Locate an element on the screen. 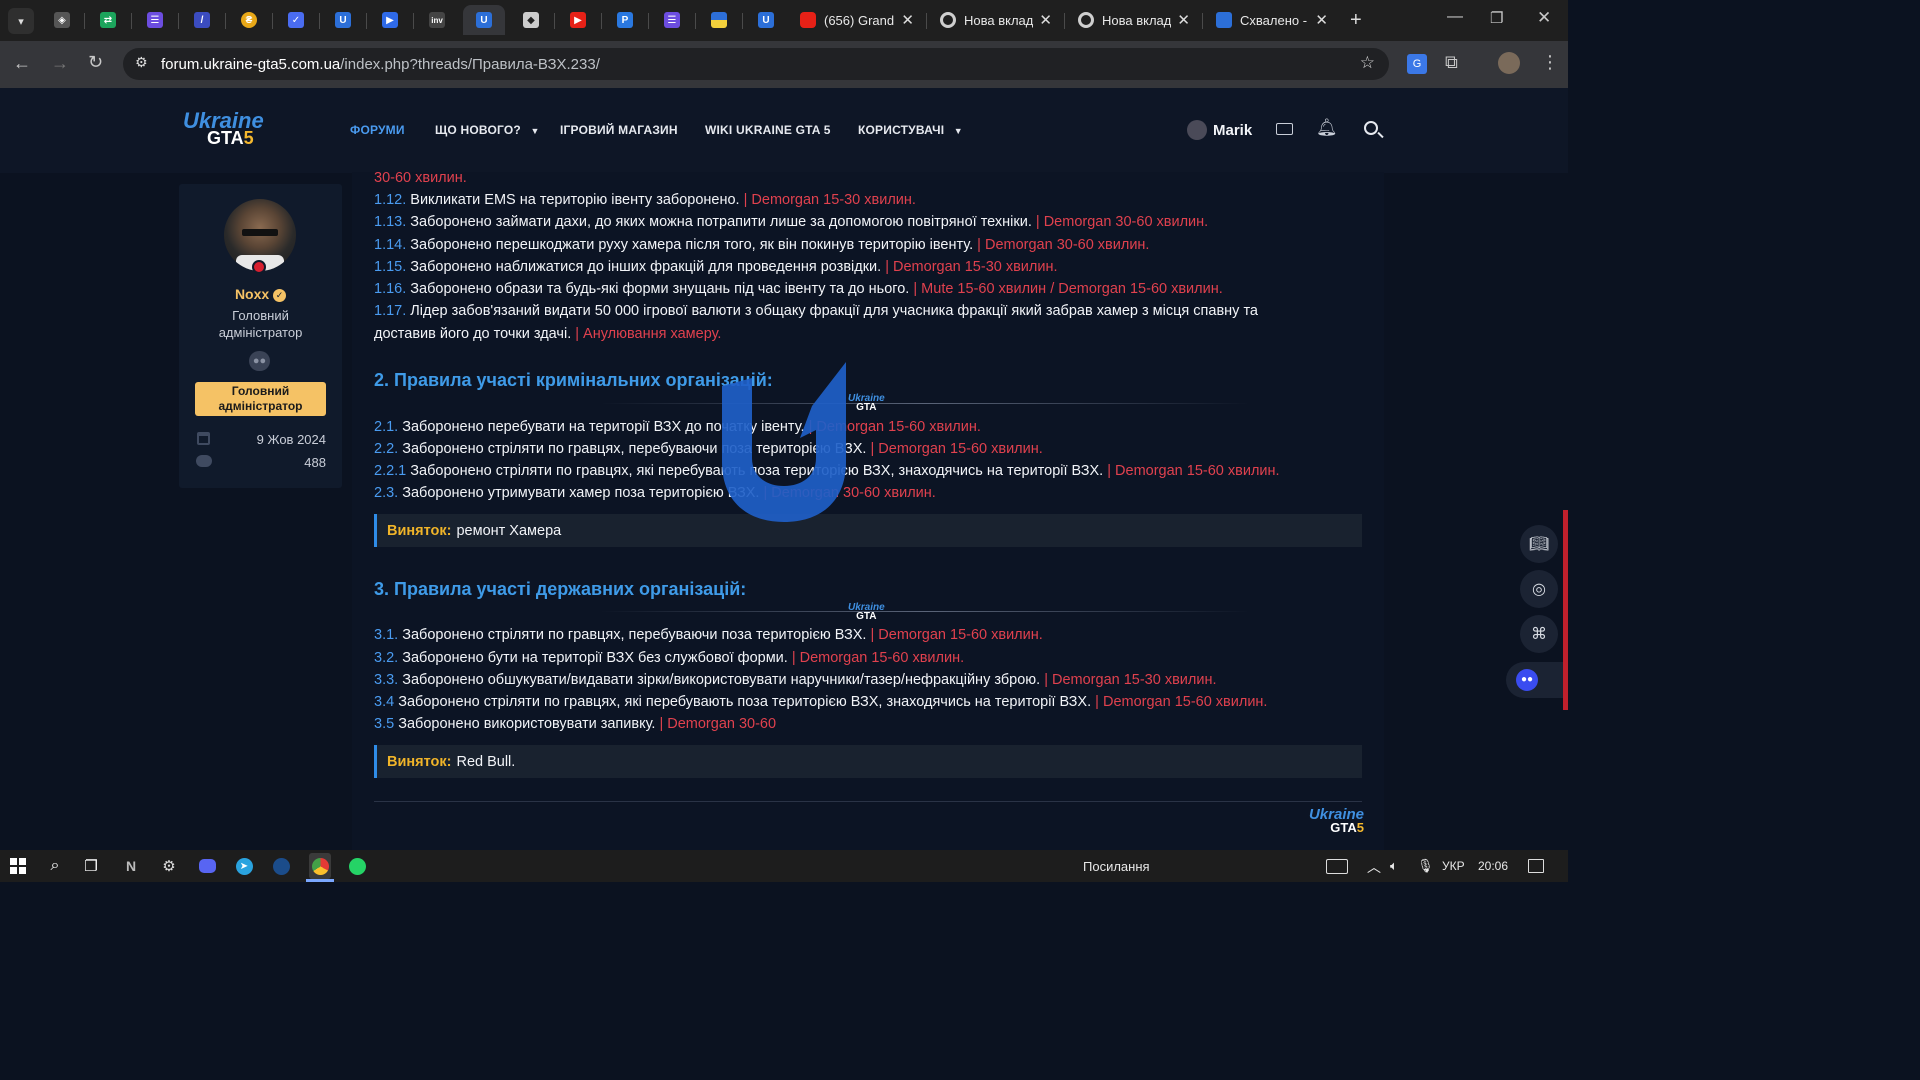 This screenshot has height=1080, width=1920. ukraine-gta-icon: U is located at coordinates (484, 20).